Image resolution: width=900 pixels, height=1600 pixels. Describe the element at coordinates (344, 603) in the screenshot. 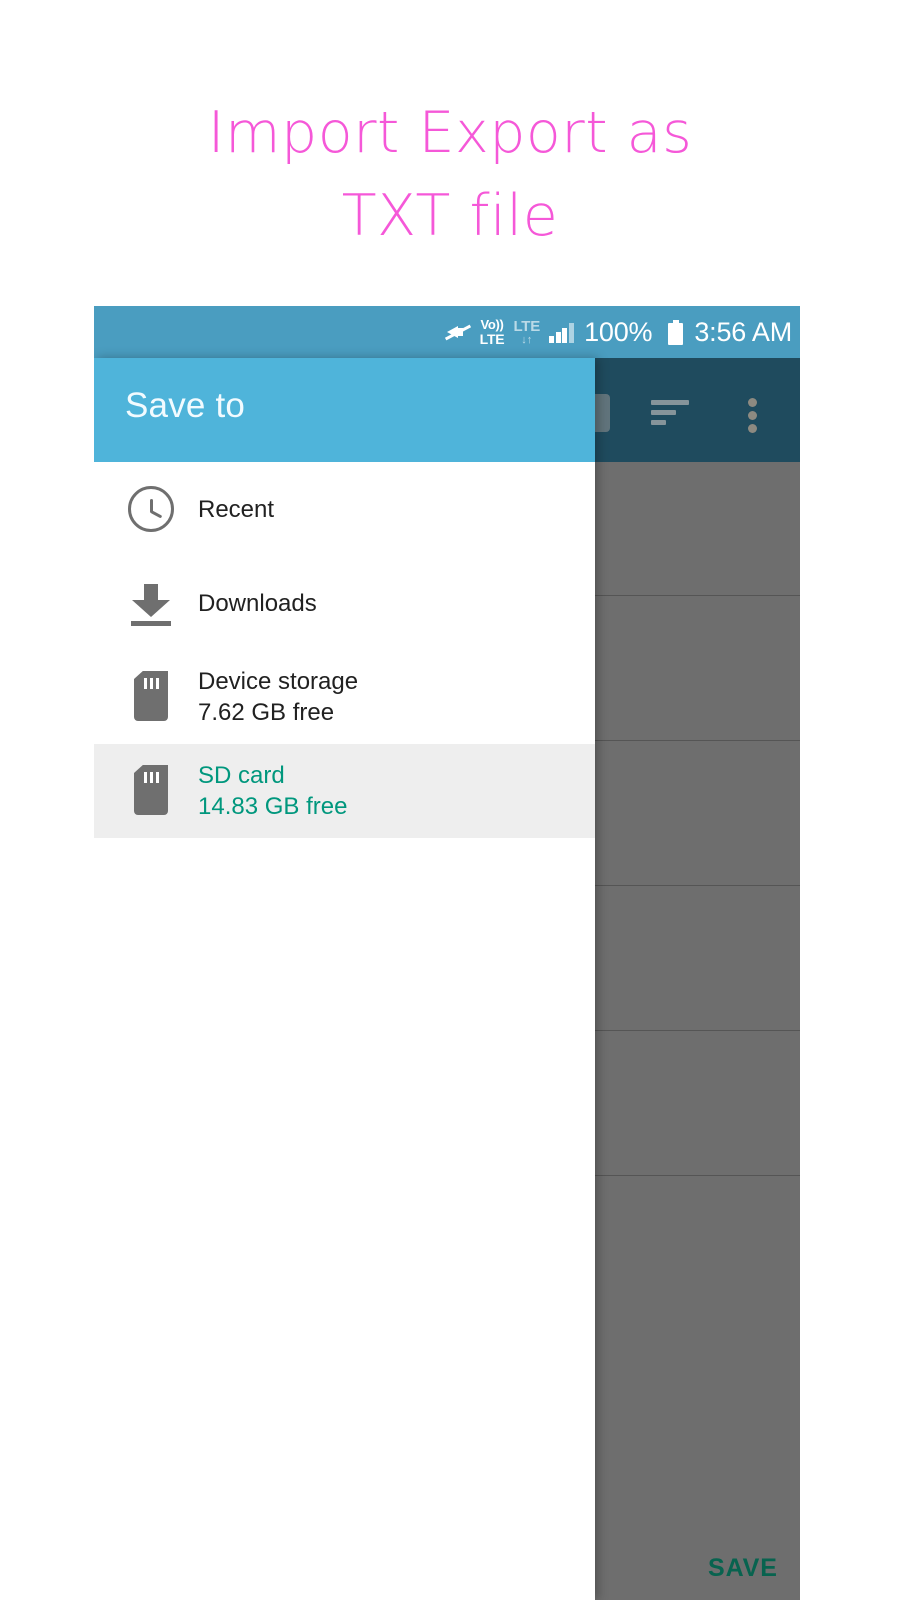

I see `drawer-item-downloads: Downloads` at that location.